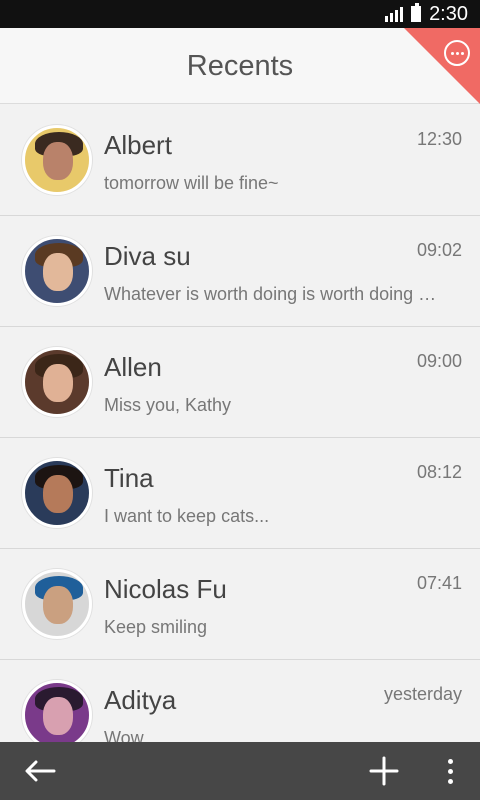  I want to click on add-button, so click(384, 771).